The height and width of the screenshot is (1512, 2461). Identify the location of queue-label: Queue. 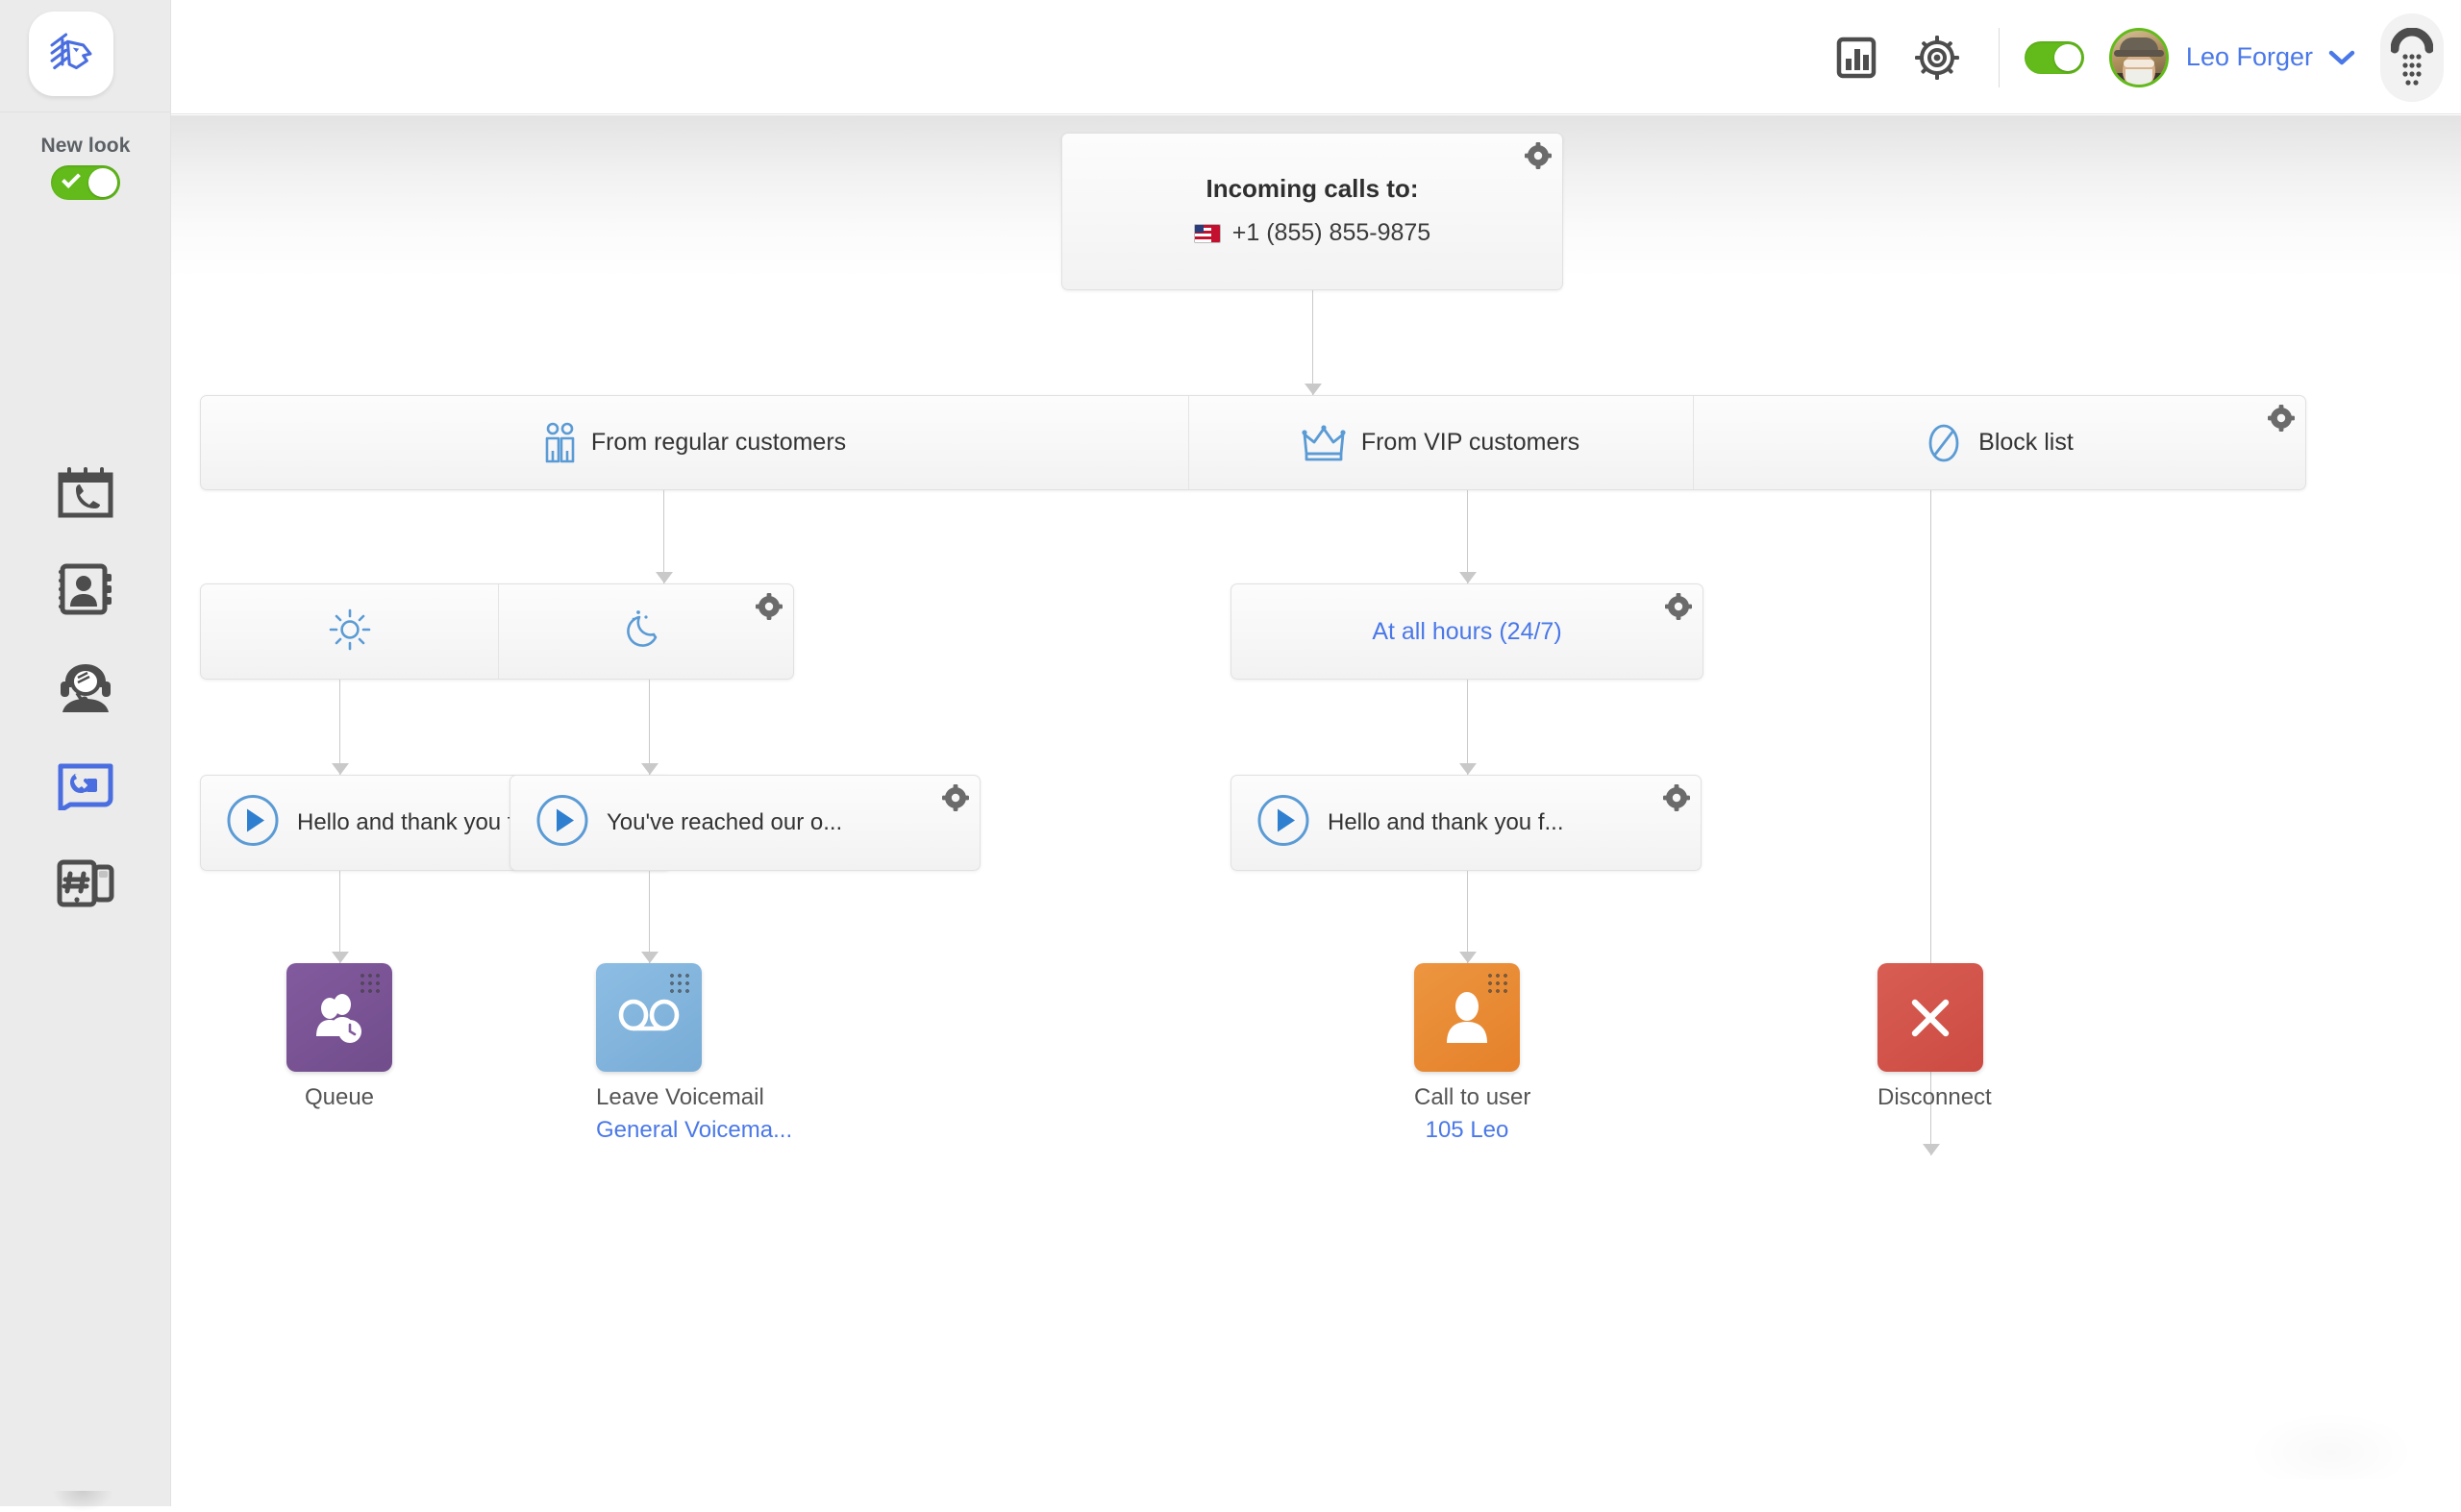
(339, 1097).